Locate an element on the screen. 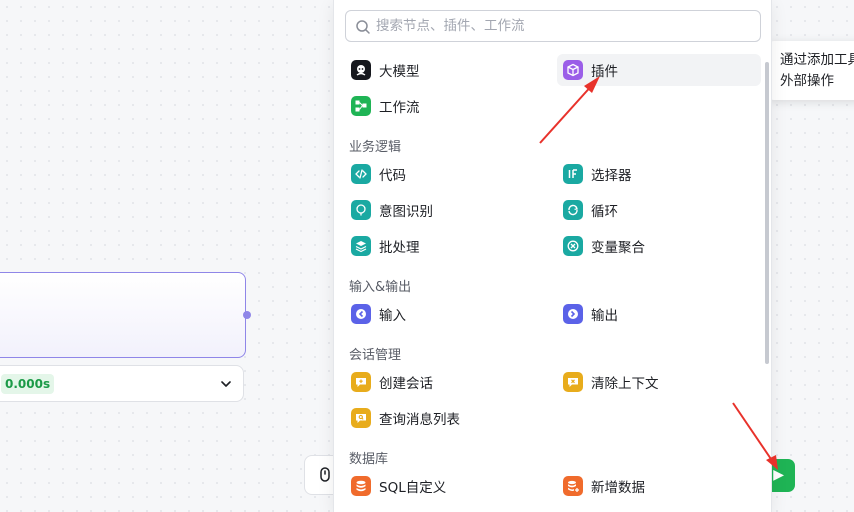 The width and height of the screenshot is (854, 512). node-item-label: 新增数据 is located at coordinates (618, 488).